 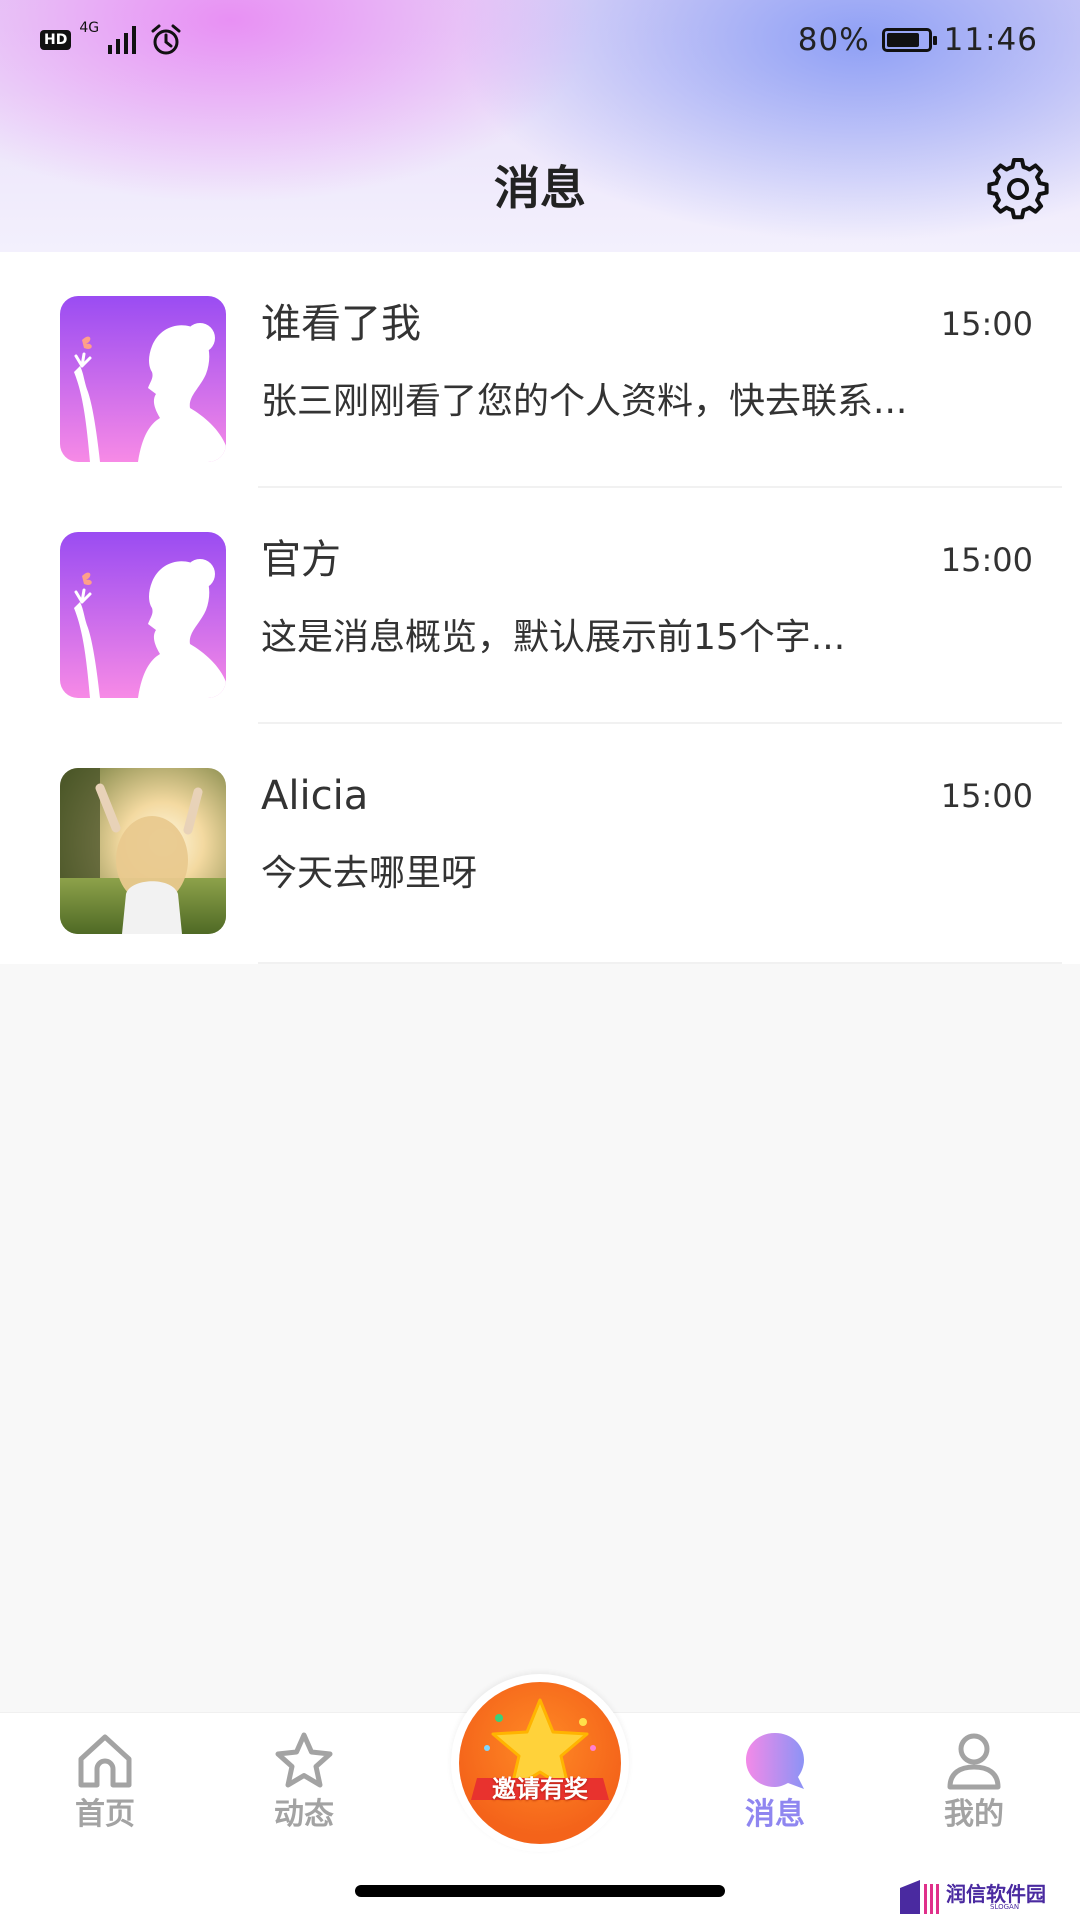 I want to click on tab-mine-label: 我的, so click(x=974, y=1814).